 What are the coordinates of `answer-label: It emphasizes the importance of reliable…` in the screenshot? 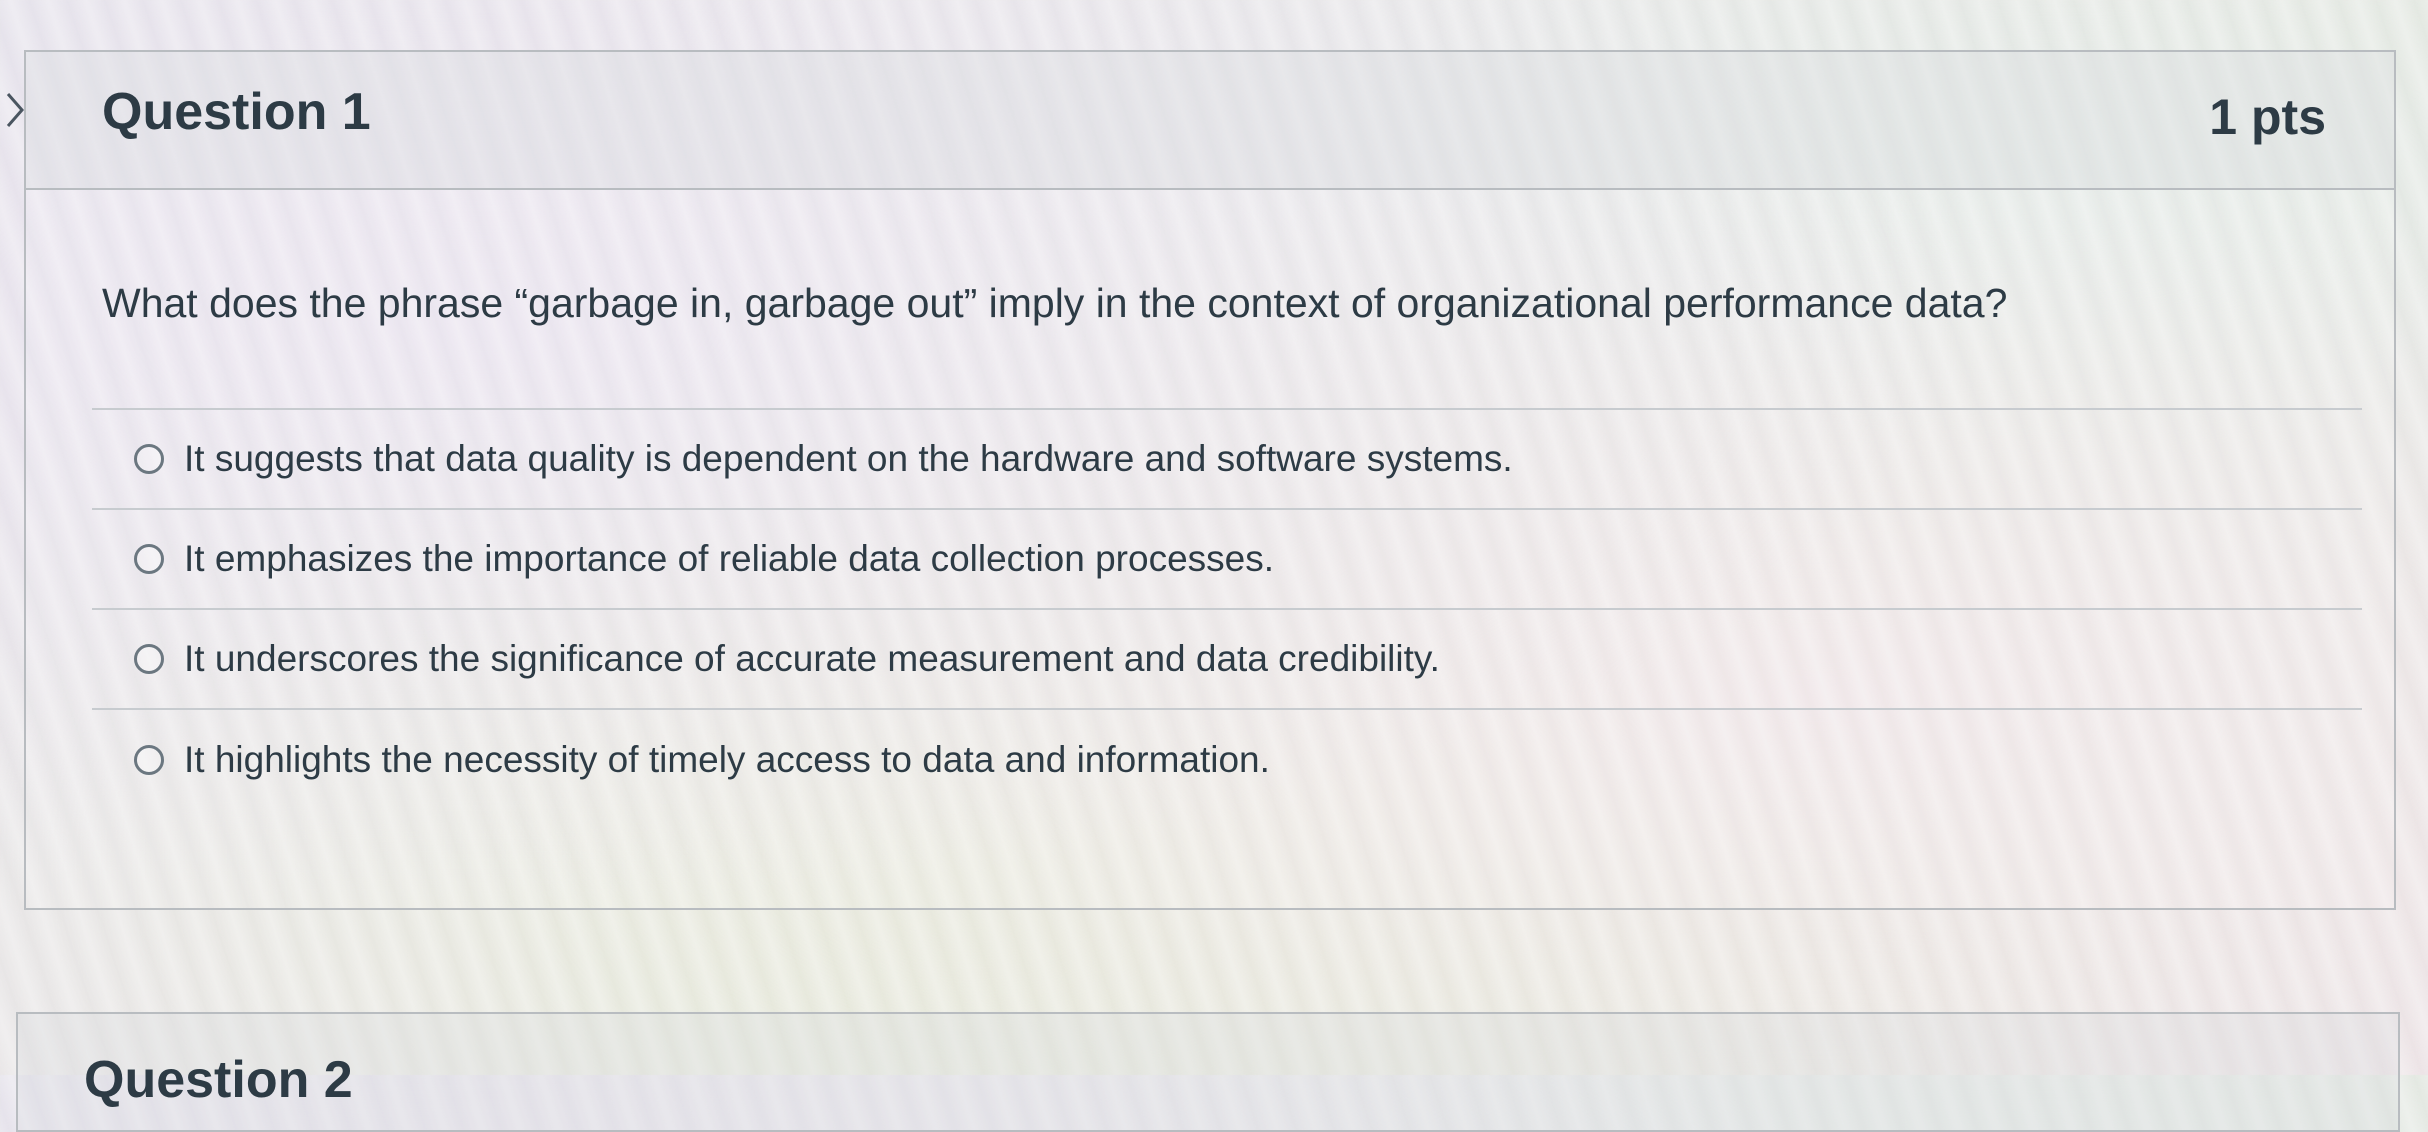 It's located at (729, 558).